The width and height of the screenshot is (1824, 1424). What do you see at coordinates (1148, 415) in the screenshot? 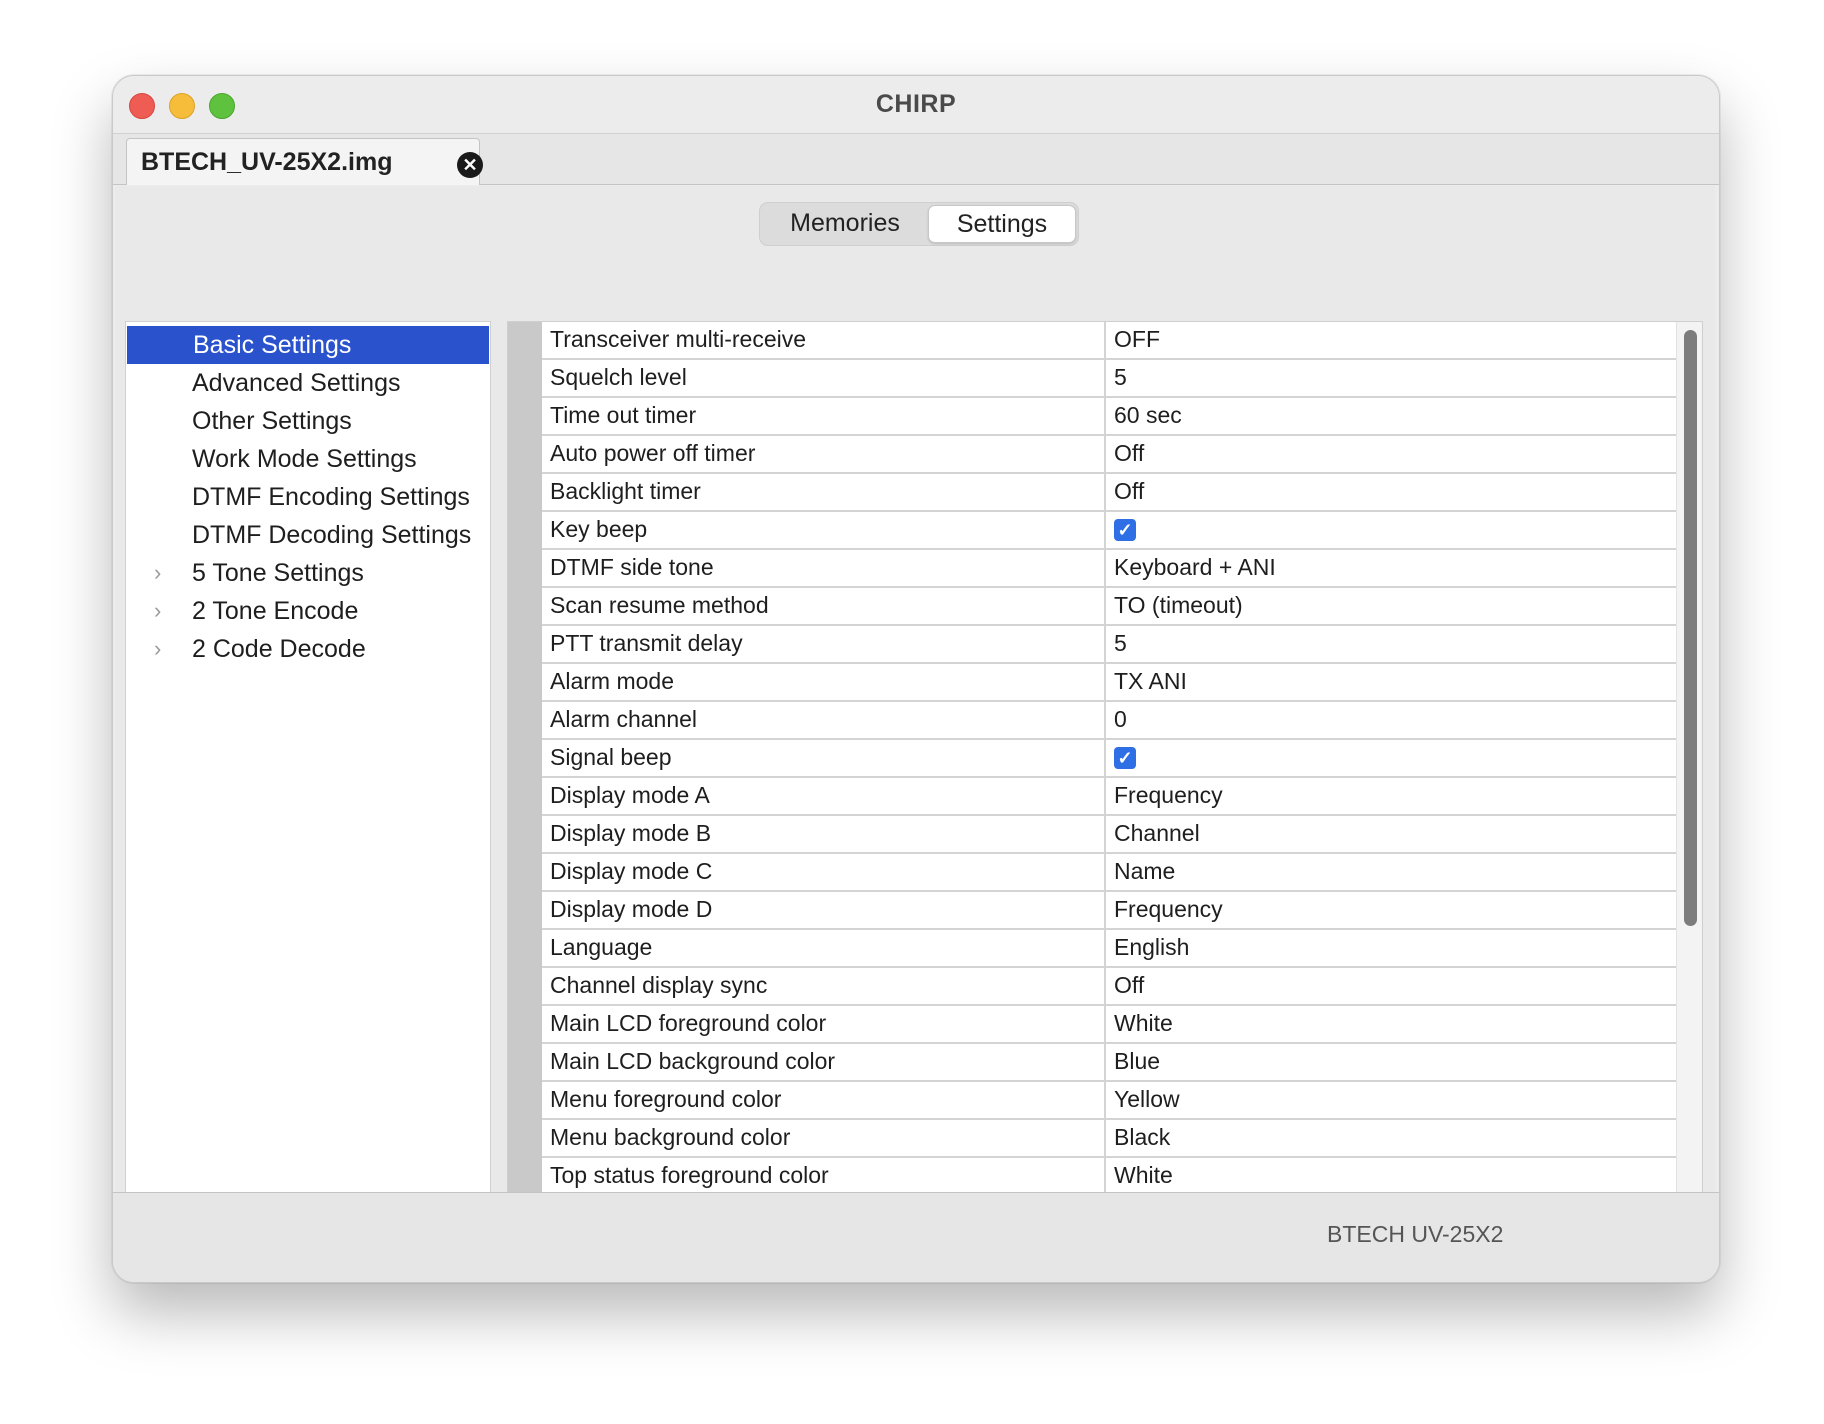
I see `setting-value: 60 sec` at bounding box center [1148, 415].